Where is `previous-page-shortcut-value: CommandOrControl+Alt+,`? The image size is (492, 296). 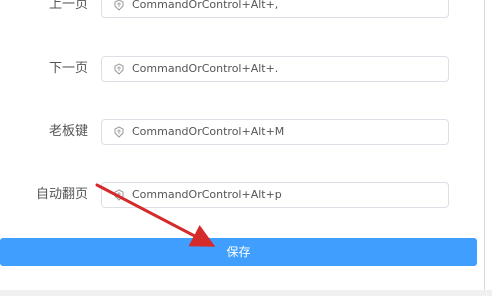
previous-page-shortcut-value: CommandOrControl+Alt+, is located at coordinates (205, 5).